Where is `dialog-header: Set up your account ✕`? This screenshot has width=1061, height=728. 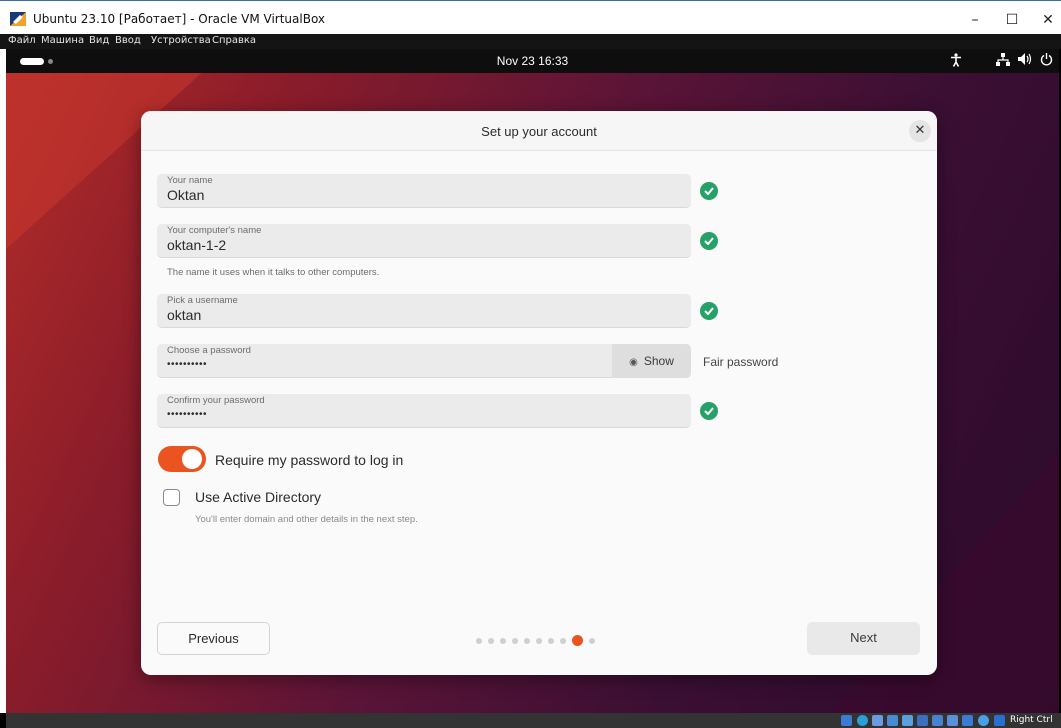 dialog-header: Set up your account ✕ is located at coordinates (539, 131).